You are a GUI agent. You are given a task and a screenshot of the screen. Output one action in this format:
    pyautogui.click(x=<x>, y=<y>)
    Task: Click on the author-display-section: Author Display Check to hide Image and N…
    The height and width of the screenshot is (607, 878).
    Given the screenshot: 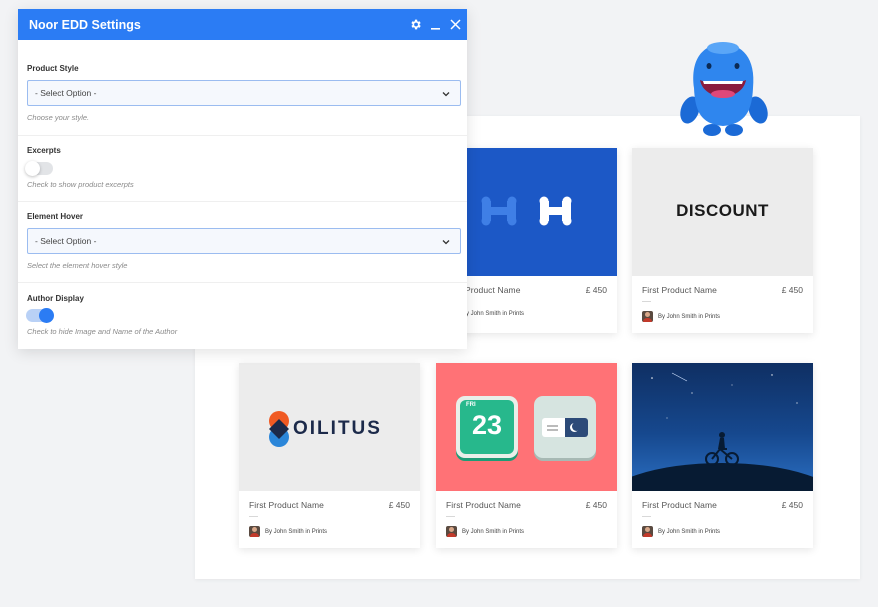 What is the action you would take?
    pyautogui.click(x=242, y=316)
    